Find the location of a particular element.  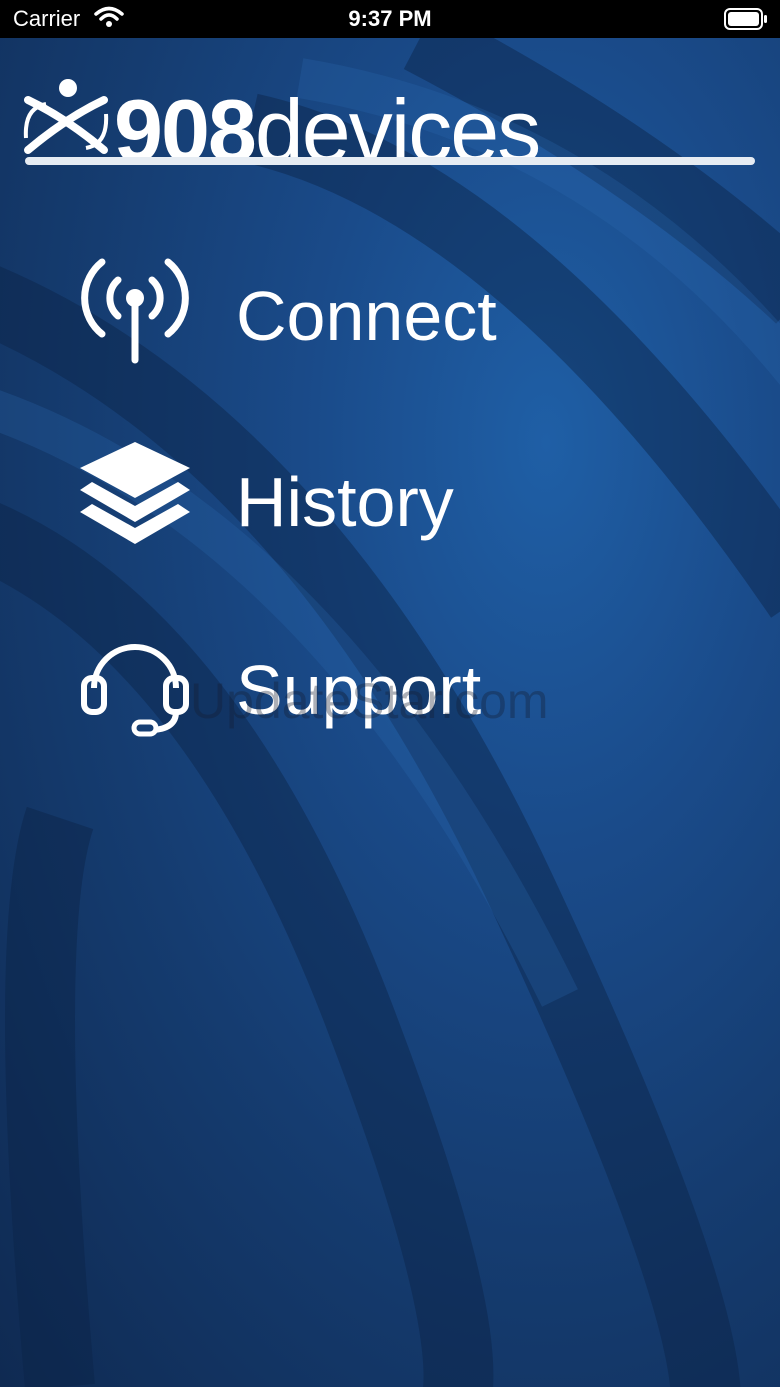

menu-item-connect: Connect is located at coordinates (378, 312).